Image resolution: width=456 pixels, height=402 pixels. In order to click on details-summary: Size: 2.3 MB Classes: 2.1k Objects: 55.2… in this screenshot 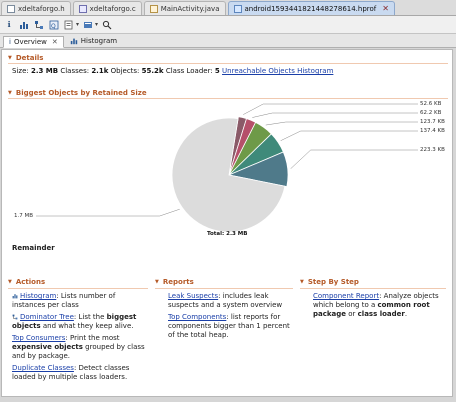, I will do `click(172, 71)`.